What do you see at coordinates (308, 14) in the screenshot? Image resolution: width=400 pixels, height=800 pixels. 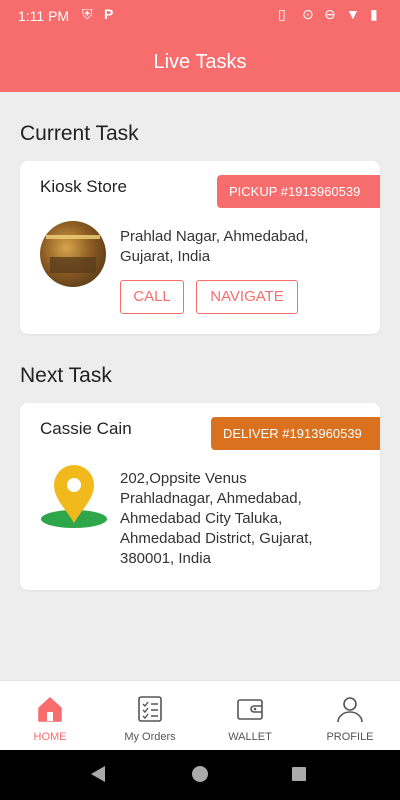 I see `location-icon: ⊙` at bounding box center [308, 14].